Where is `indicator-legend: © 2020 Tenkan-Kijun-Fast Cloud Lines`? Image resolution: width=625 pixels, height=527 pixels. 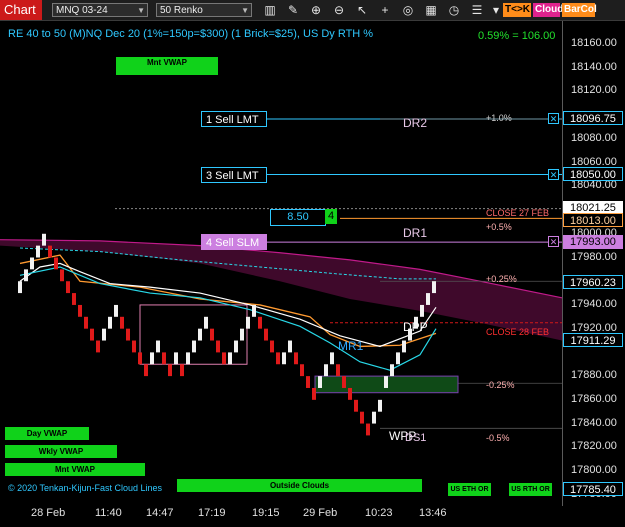 indicator-legend: © 2020 Tenkan-Kijun-Fast Cloud Lines is located at coordinates (85, 488).